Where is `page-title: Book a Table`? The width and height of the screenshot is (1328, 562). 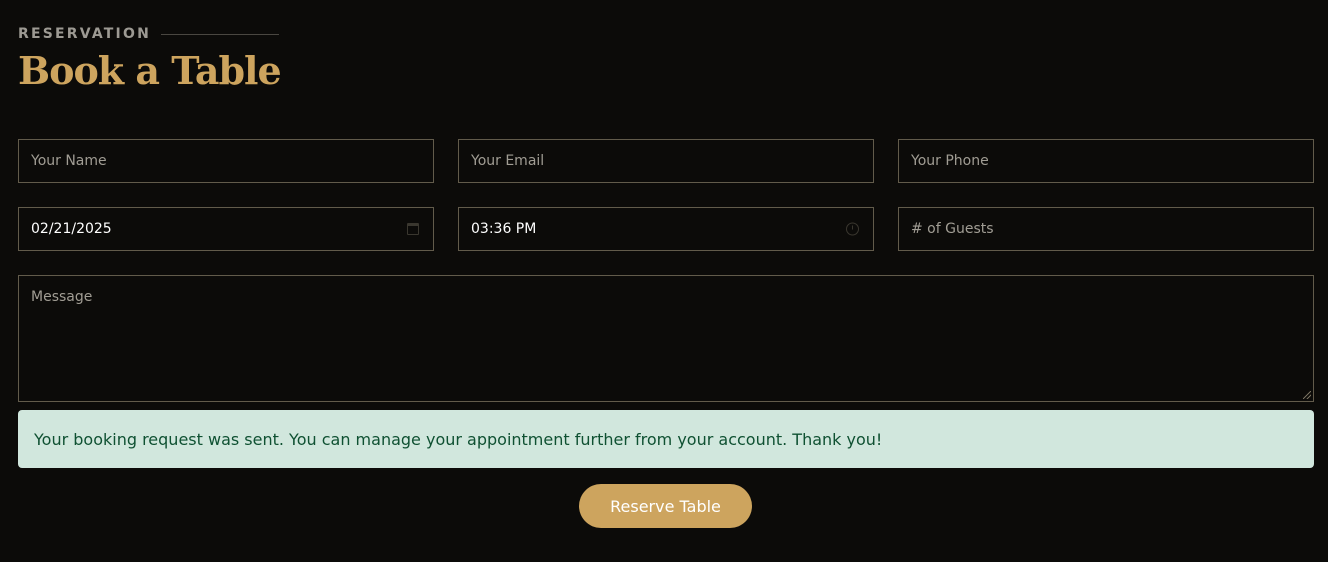 page-title: Book a Table is located at coordinates (150, 70).